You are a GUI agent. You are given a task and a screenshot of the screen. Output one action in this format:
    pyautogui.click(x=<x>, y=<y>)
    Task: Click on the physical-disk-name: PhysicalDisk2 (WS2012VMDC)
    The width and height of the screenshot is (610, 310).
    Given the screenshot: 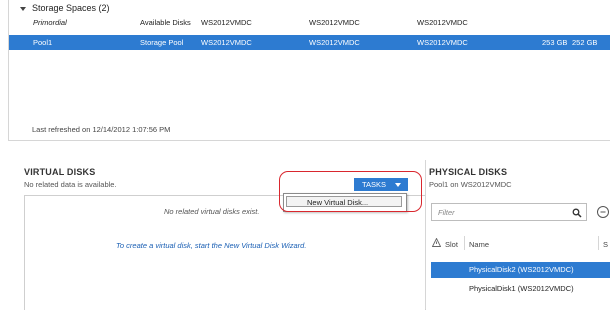 What is the action you would take?
    pyautogui.click(x=521, y=269)
    